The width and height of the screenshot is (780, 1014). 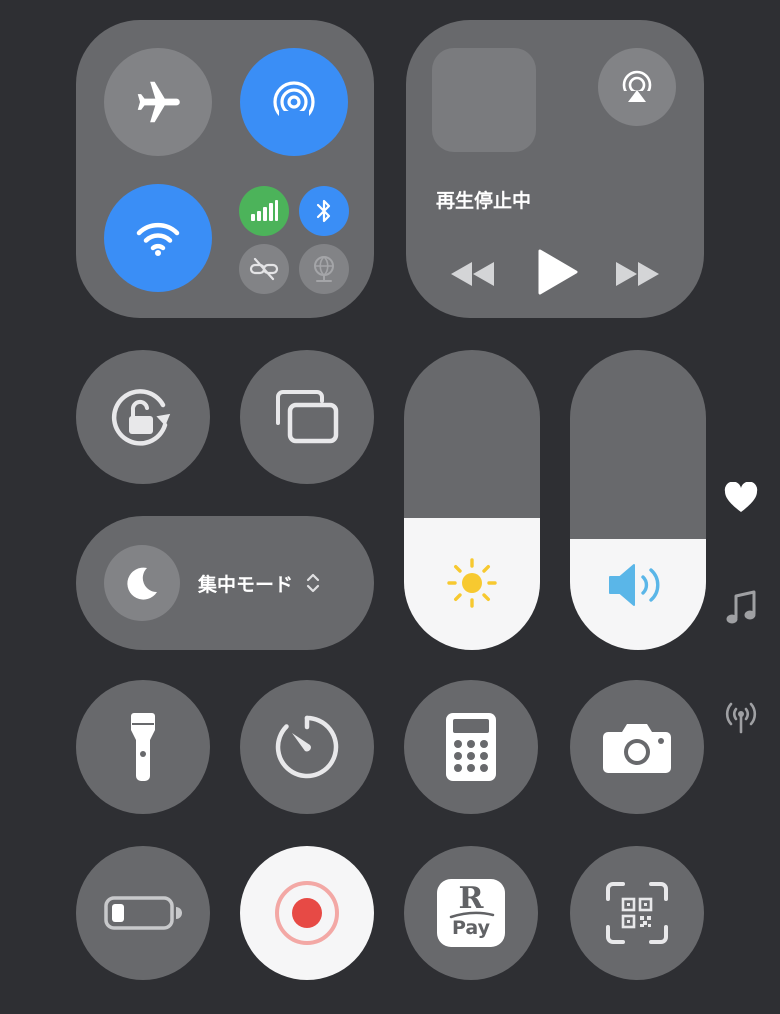 I want to click on low-power-mode-button, so click(x=143, y=913).